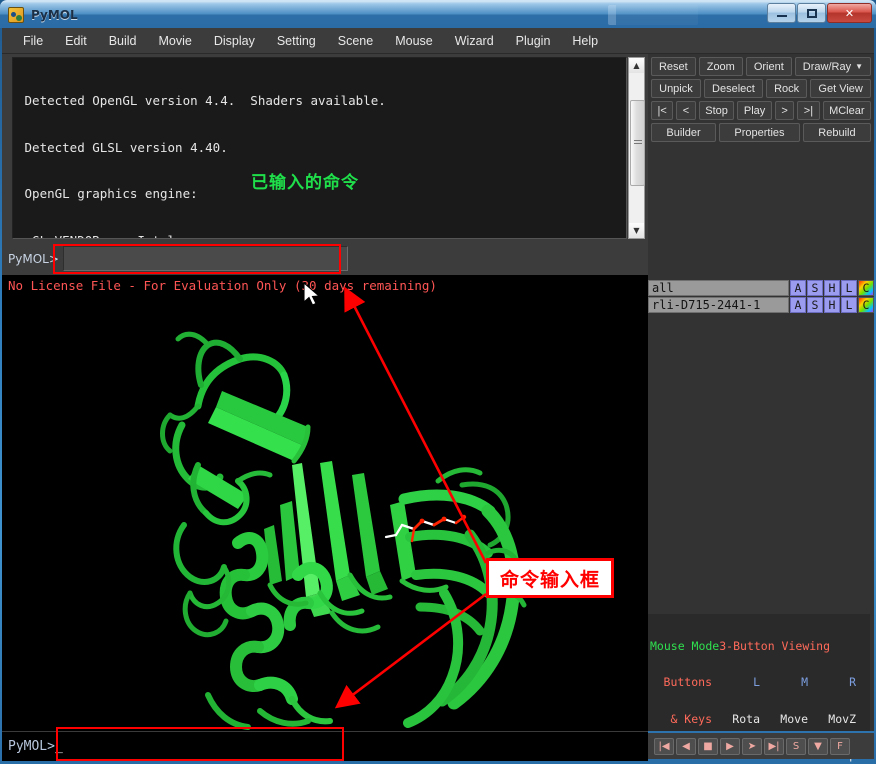 Image resolution: width=876 pixels, height=764 pixels. I want to click on scrollbar-grip, so click(637, 143).